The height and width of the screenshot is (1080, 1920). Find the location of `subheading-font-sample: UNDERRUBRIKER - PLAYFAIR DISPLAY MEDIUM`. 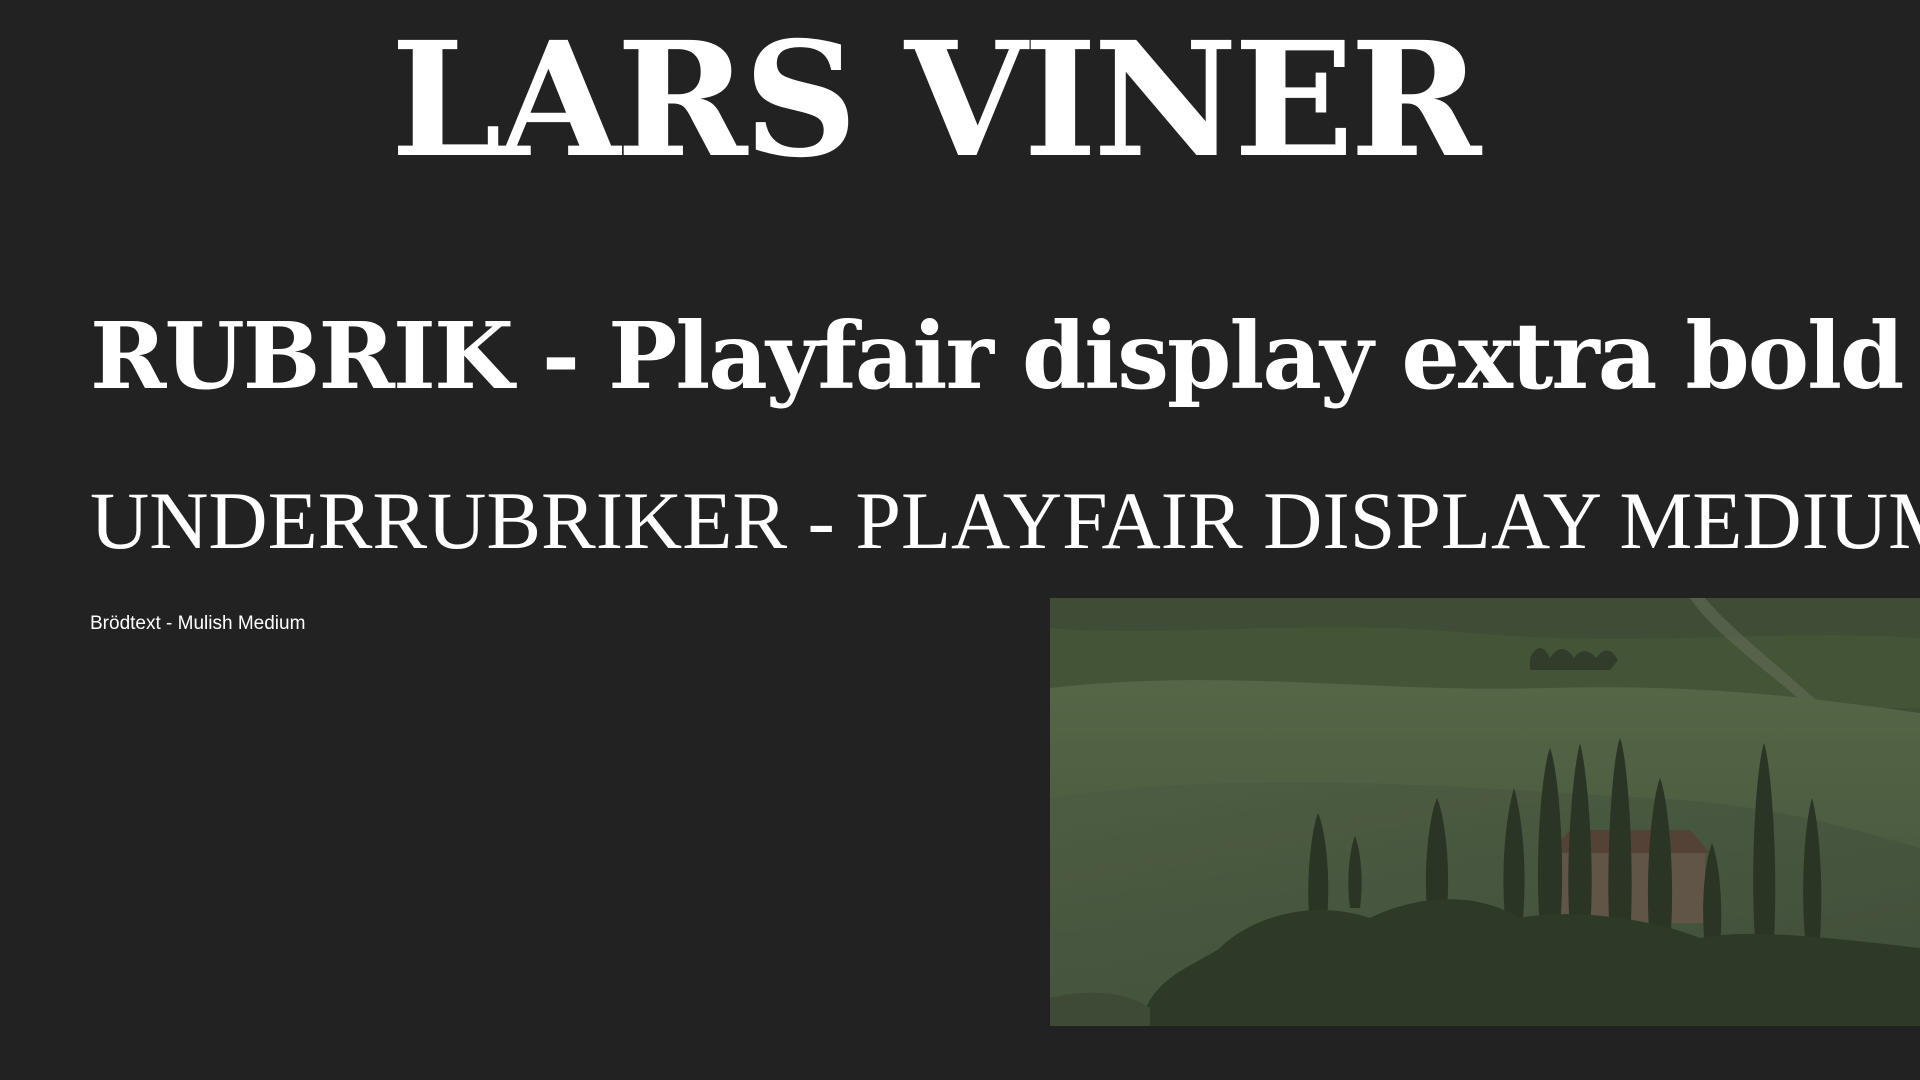

subheading-font-sample: UNDERRUBRIKER - PLAYFAIR DISPLAY MEDIUM is located at coordinates (1005, 520).